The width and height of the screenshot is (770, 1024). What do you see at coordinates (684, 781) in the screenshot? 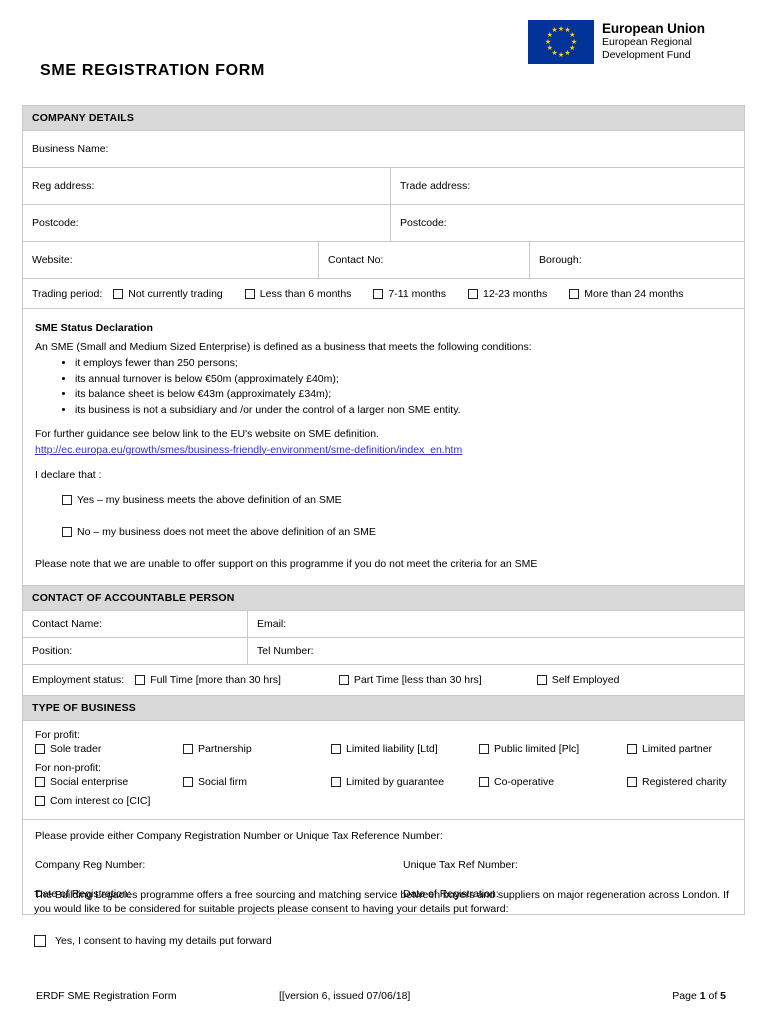
I see `checkbox-label: Registered charity` at bounding box center [684, 781].